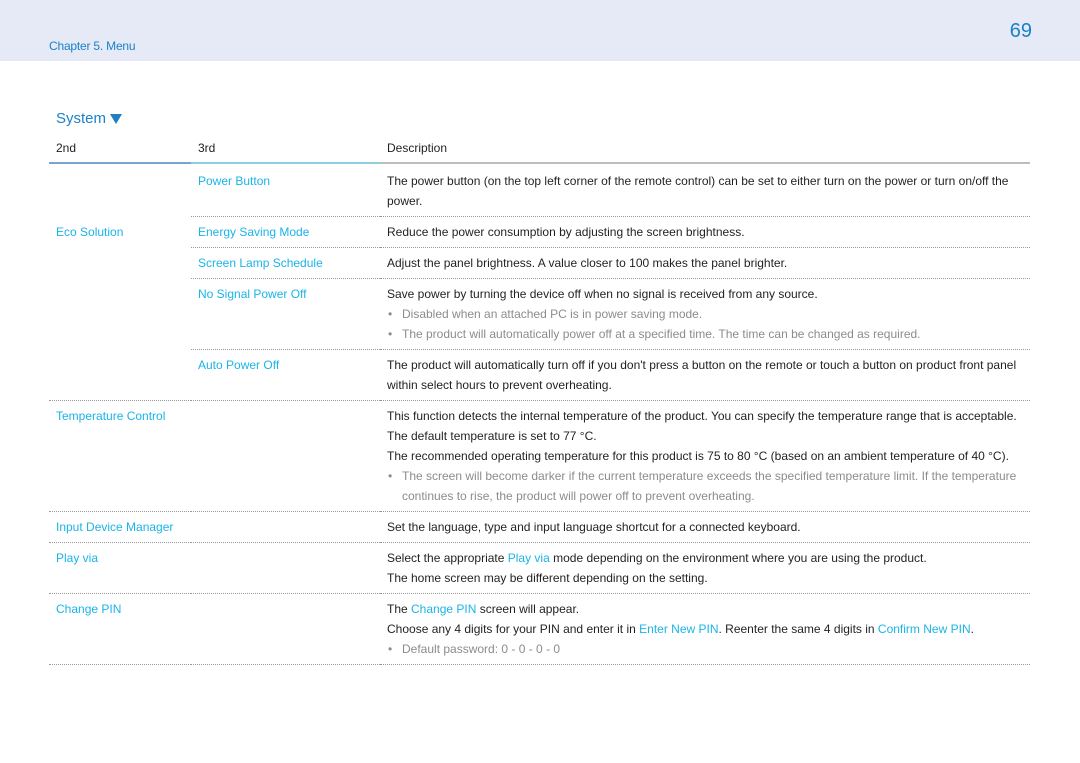 This screenshot has height=763, width=1080. What do you see at coordinates (285, 314) in the screenshot?
I see `menu-3rd-cell: No Signal Power Off` at bounding box center [285, 314].